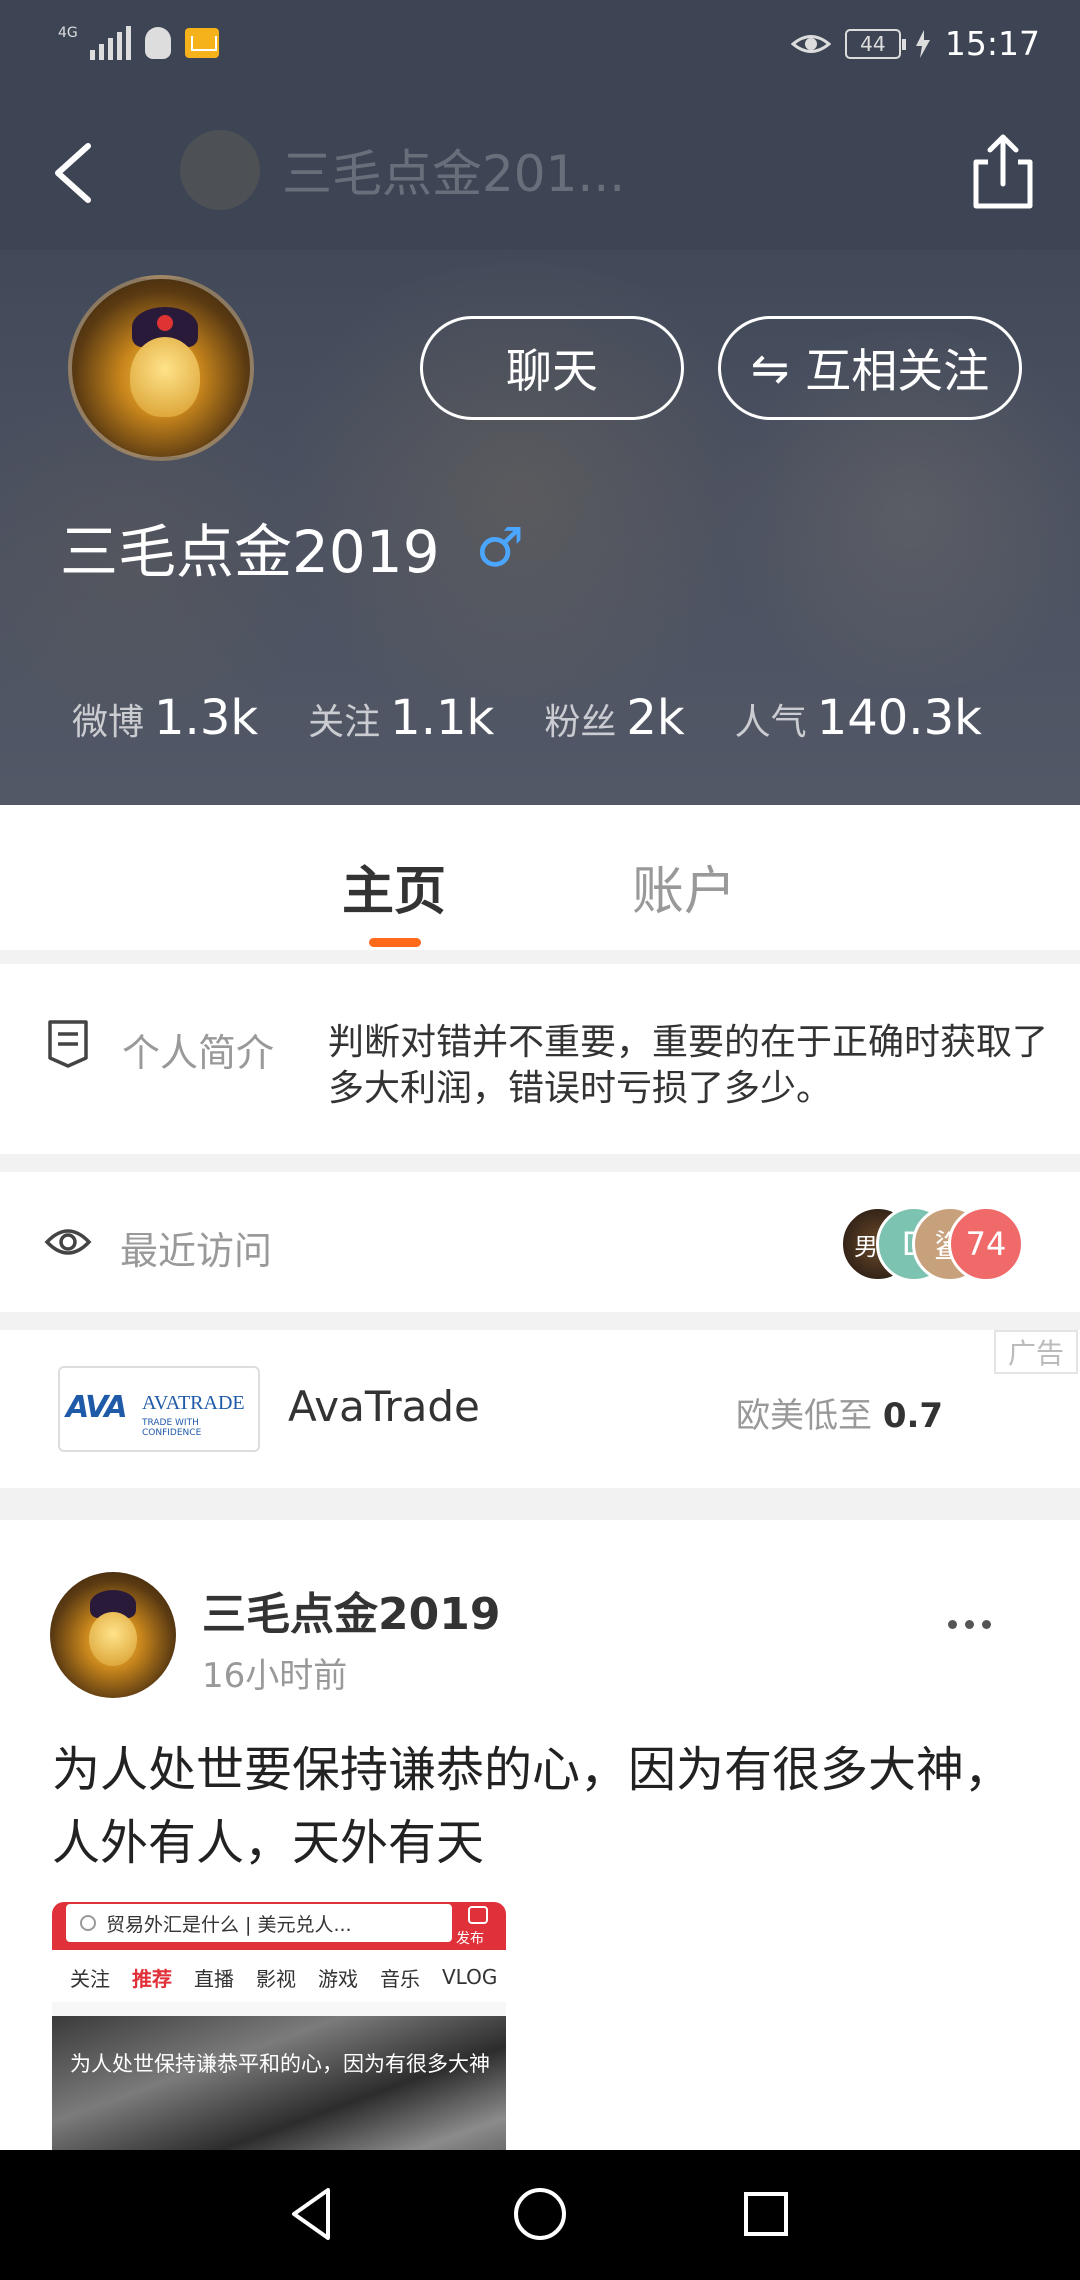 The height and width of the screenshot is (2280, 1080). What do you see at coordinates (68, 1044) in the screenshot?
I see `bio-icon` at bounding box center [68, 1044].